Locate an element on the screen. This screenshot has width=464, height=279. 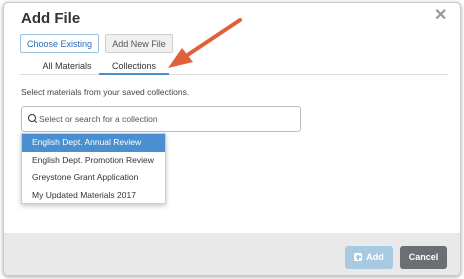
collection-option: English Dept. Annual Review is located at coordinates (93, 143).